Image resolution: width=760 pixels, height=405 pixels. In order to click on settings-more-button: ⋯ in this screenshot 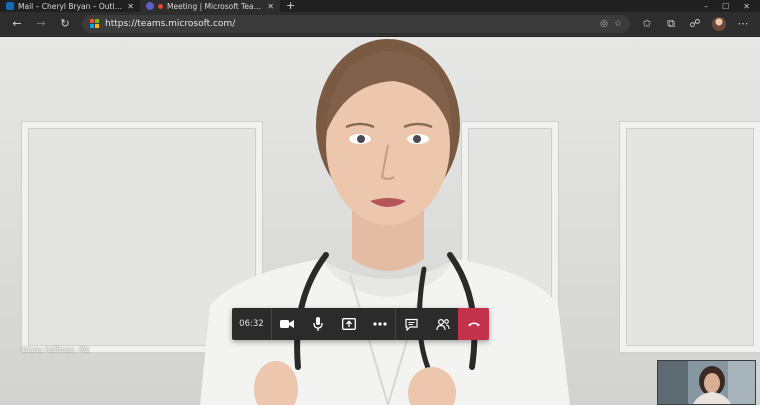, I will do `click(743, 24)`.